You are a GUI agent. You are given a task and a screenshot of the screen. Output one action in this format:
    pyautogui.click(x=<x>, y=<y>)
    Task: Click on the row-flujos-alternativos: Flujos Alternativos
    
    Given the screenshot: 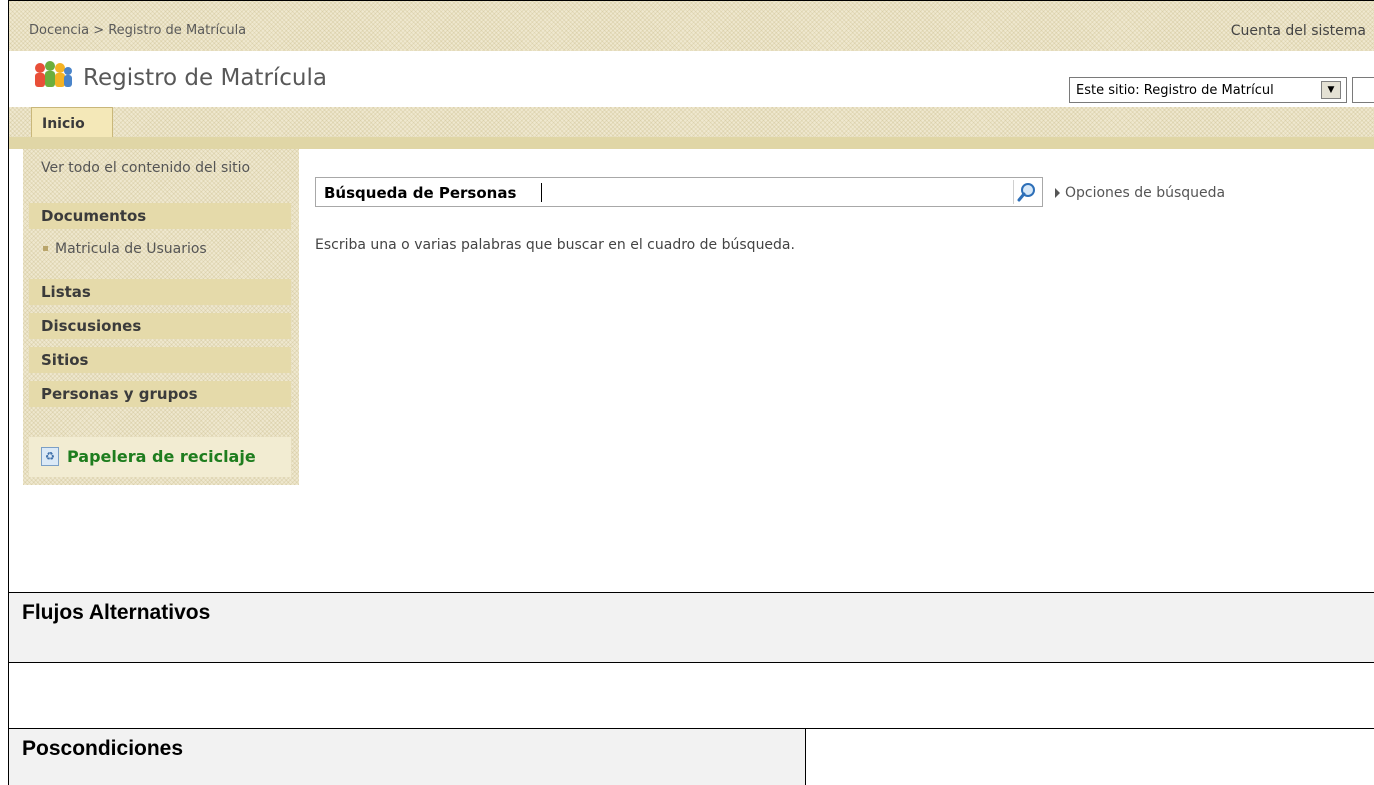 What is the action you would take?
    pyautogui.click(x=691, y=627)
    